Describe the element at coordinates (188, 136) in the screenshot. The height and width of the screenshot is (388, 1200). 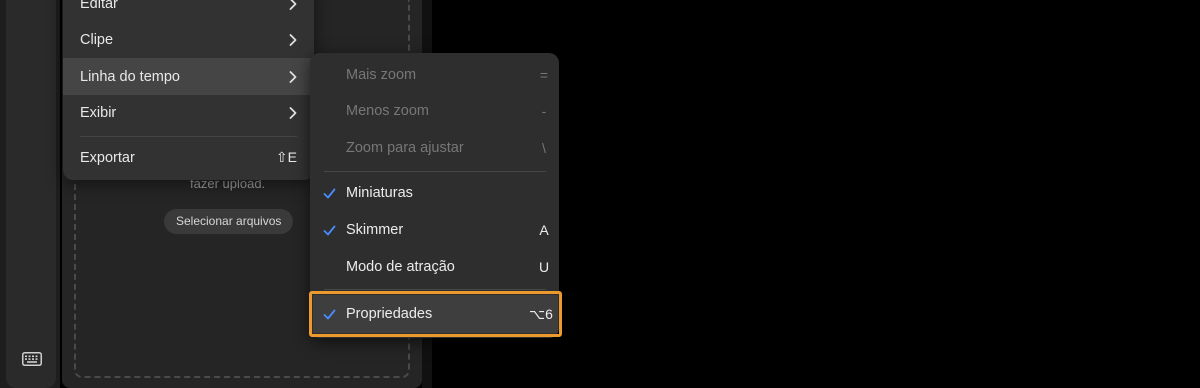
I see `menu-separator` at that location.